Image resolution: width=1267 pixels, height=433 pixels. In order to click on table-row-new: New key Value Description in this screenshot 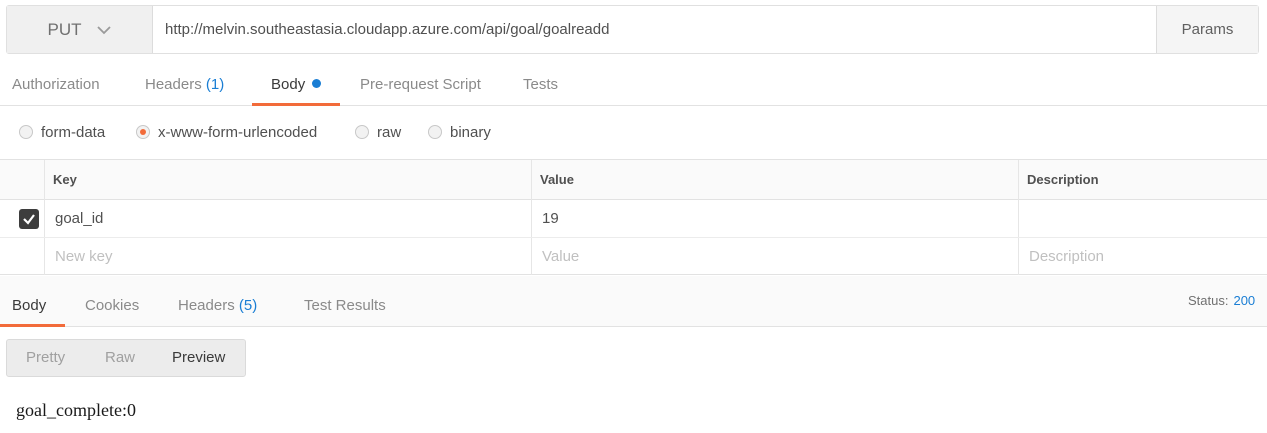, I will do `click(633, 257)`.